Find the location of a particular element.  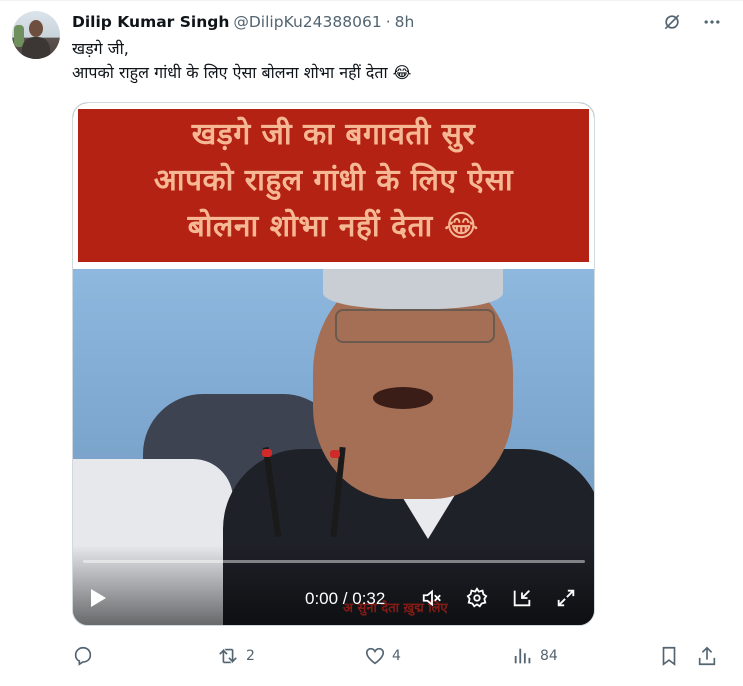

banner-line-3: बोलना शोभा नहीं देता 😂 is located at coordinates (333, 226).